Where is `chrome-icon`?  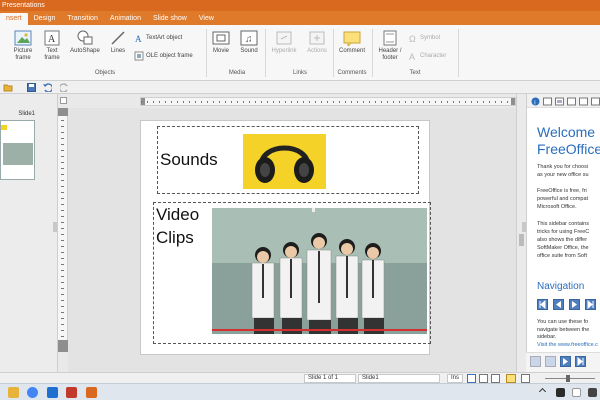 chrome-icon is located at coordinates (32, 392).